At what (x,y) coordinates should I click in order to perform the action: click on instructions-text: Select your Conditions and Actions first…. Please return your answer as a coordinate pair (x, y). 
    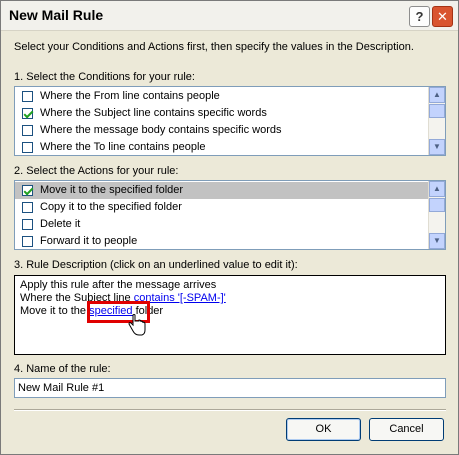
    Looking at the image, I should click on (214, 47).